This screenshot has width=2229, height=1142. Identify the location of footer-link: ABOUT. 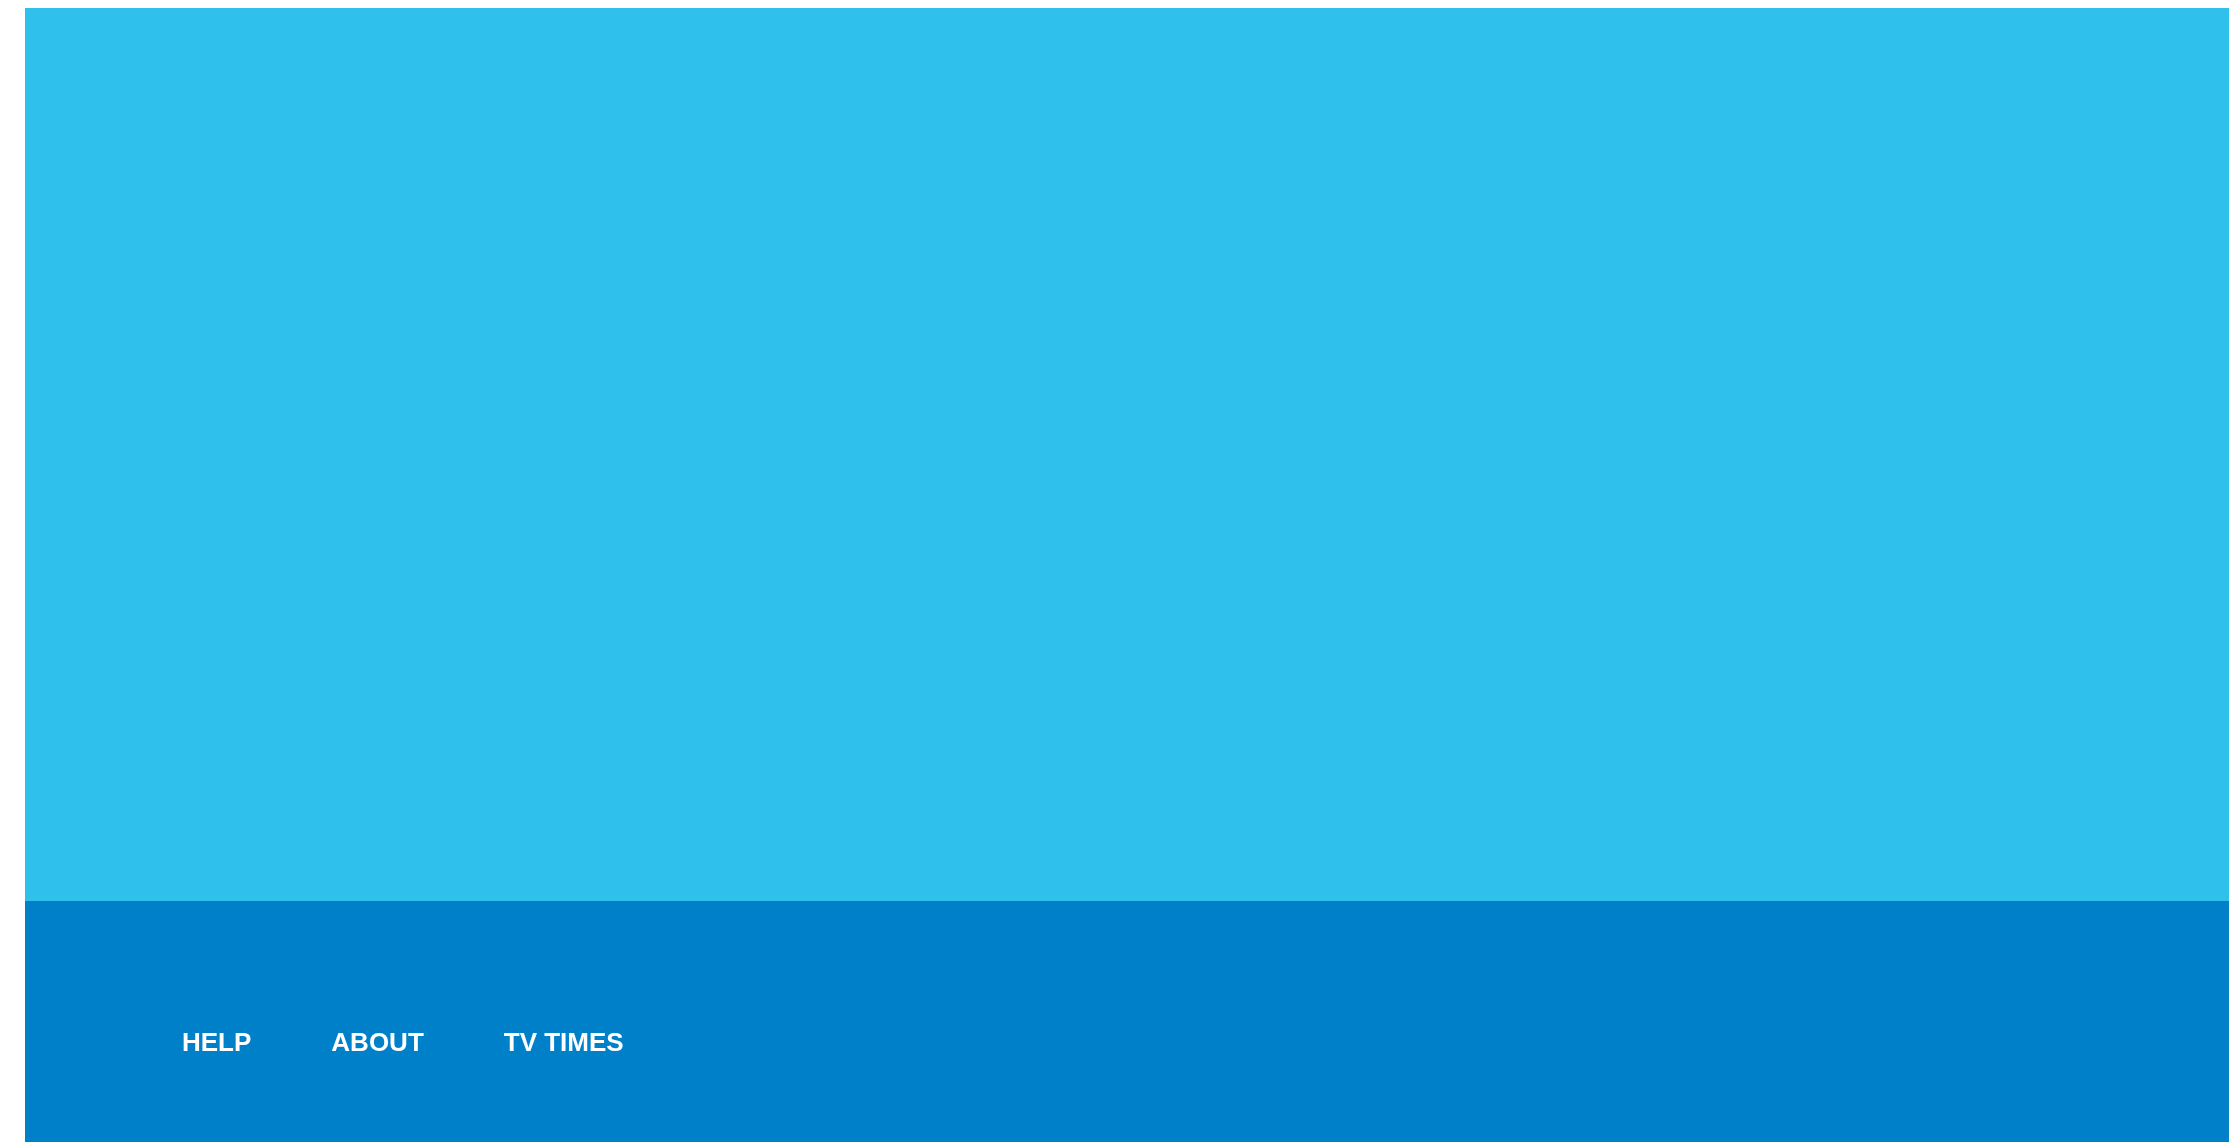
(377, 1042).